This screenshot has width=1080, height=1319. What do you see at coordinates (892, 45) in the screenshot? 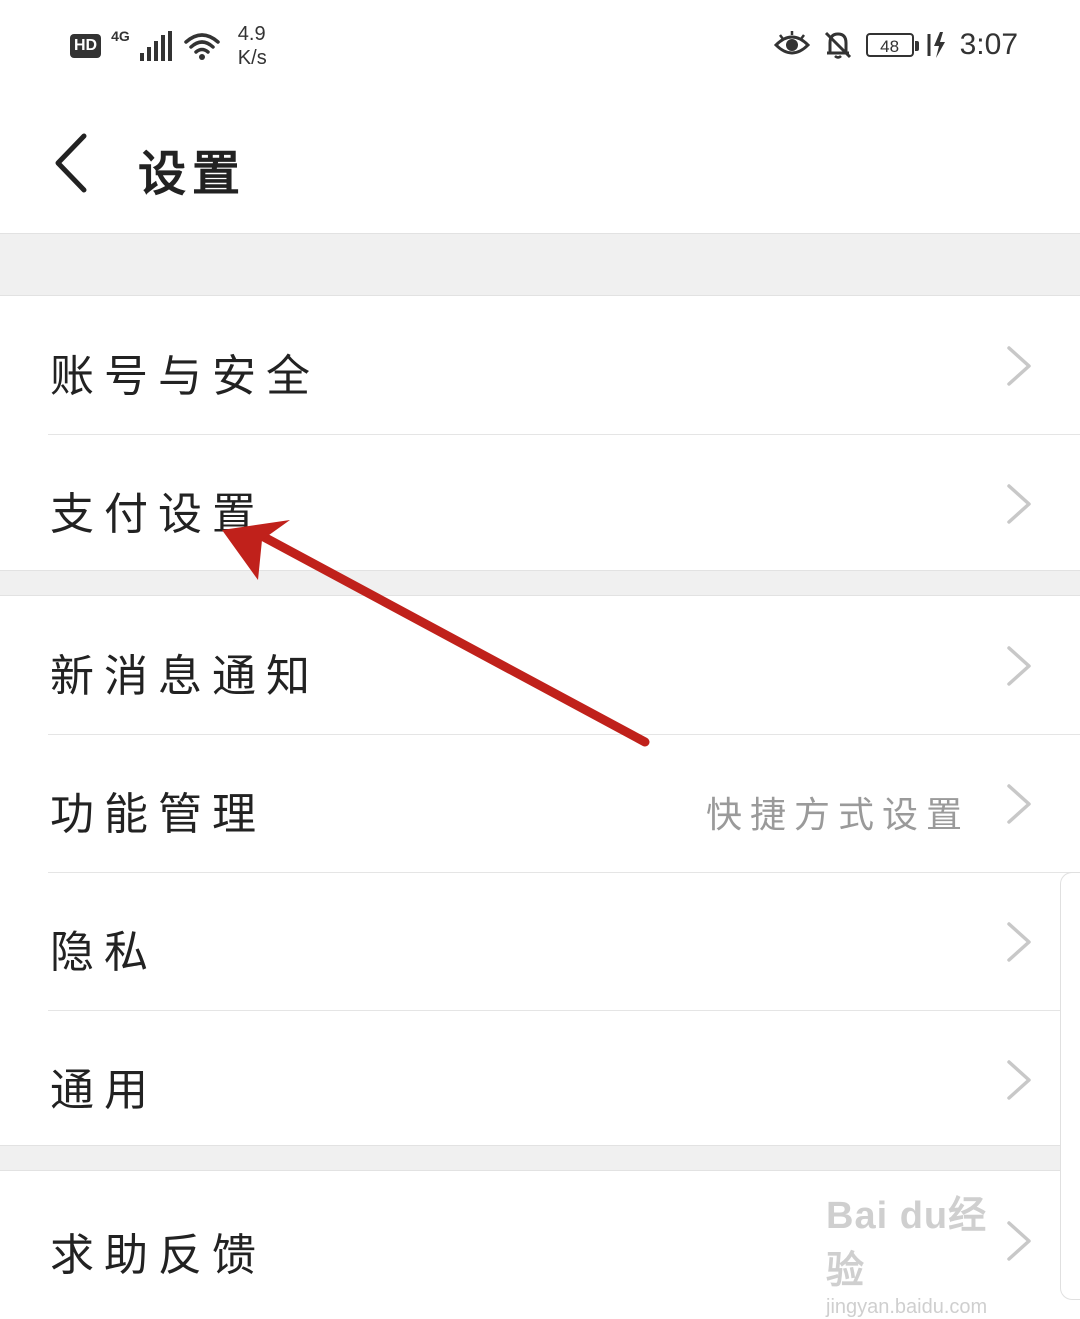
I see `battery-indicator: 48` at bounding box center [892, 45].